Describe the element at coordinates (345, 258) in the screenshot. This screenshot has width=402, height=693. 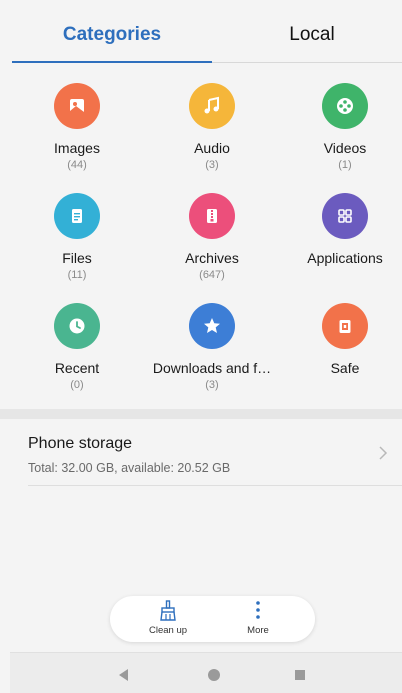
I see `category-label: Applications` at that location.